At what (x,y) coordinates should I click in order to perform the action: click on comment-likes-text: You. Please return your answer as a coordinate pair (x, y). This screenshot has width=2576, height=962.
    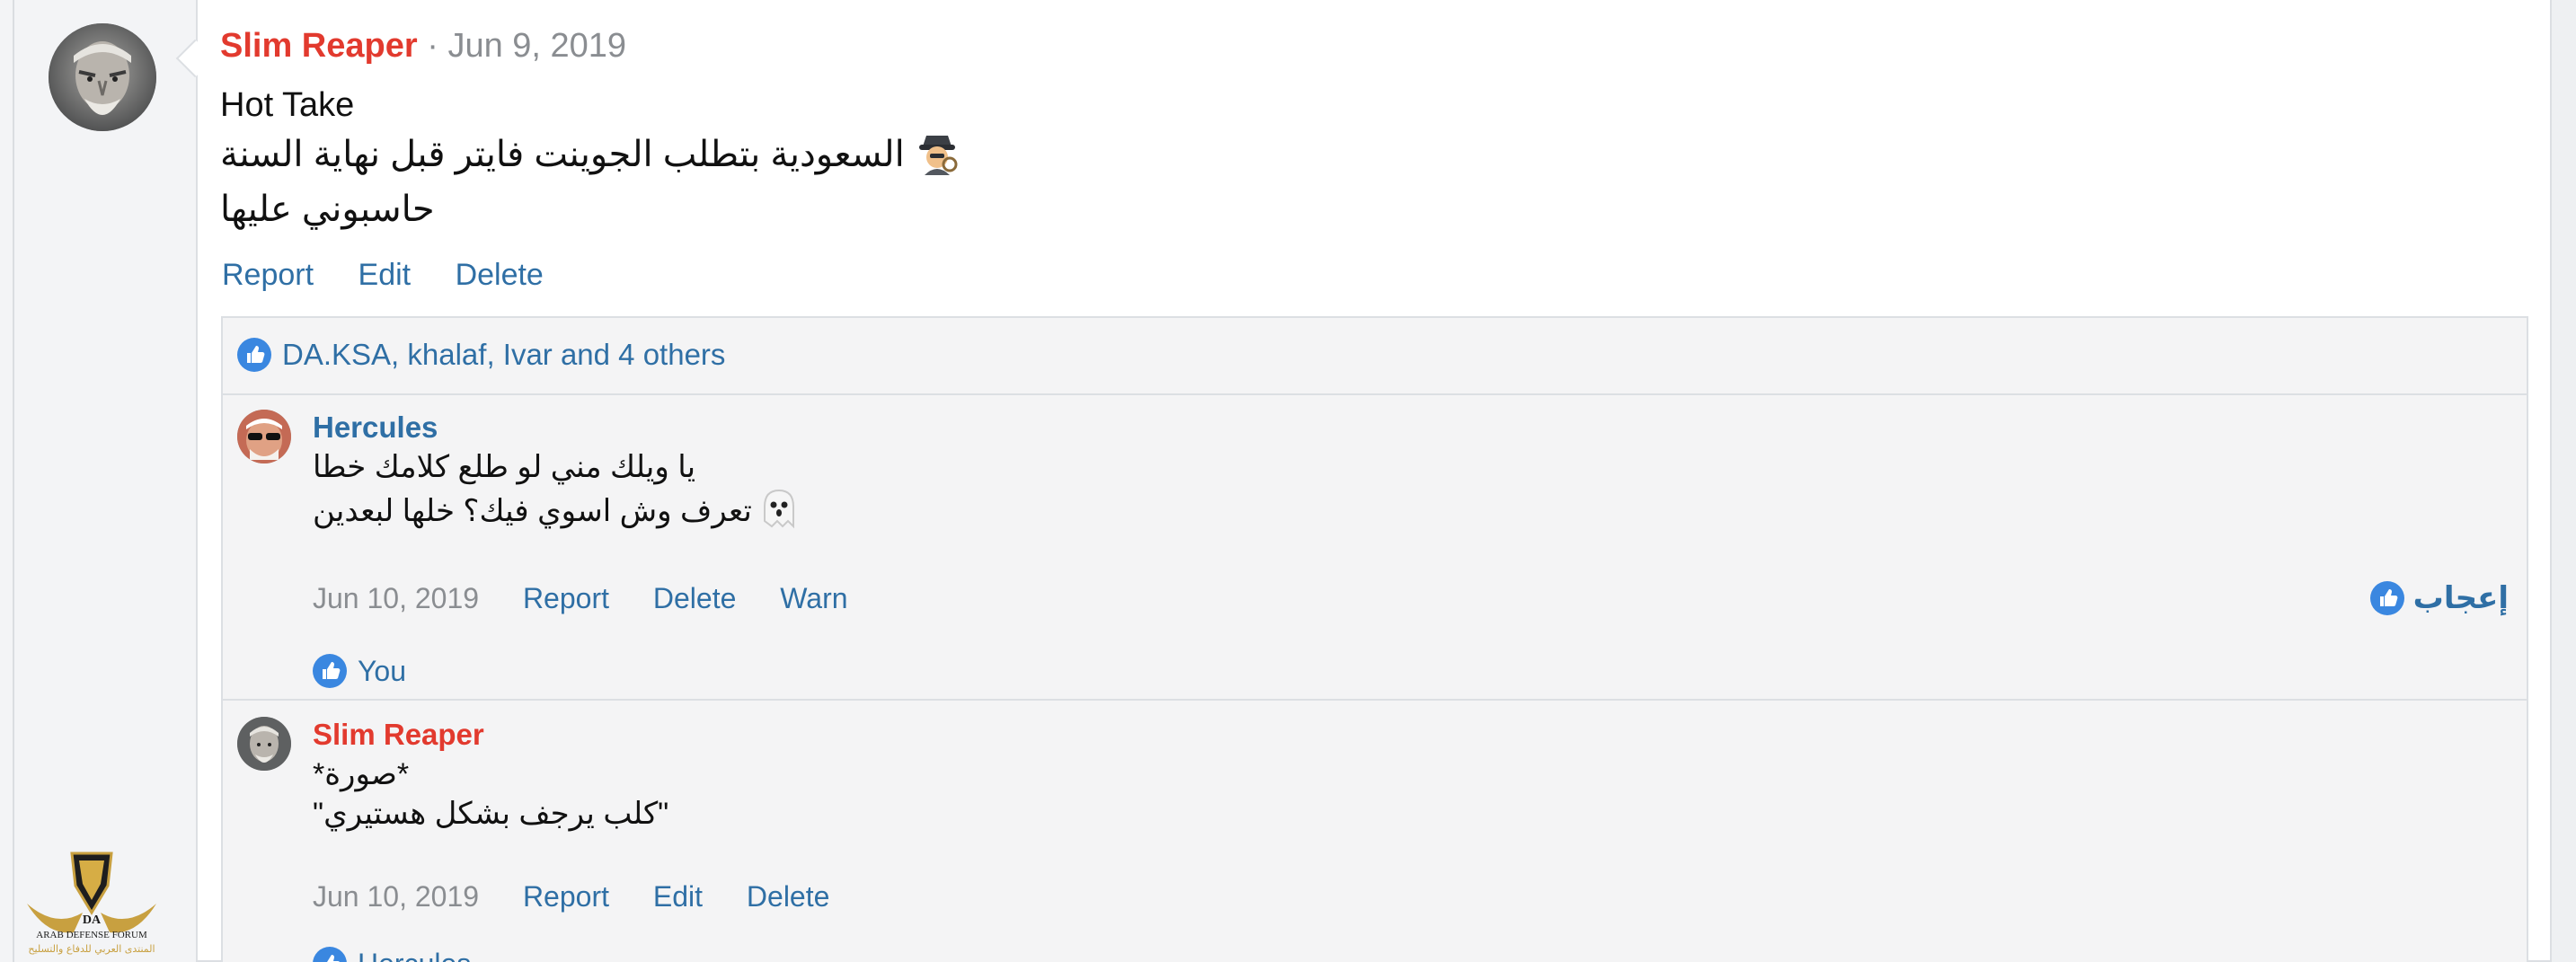
    Looking at the image, I should click on (382, 671).